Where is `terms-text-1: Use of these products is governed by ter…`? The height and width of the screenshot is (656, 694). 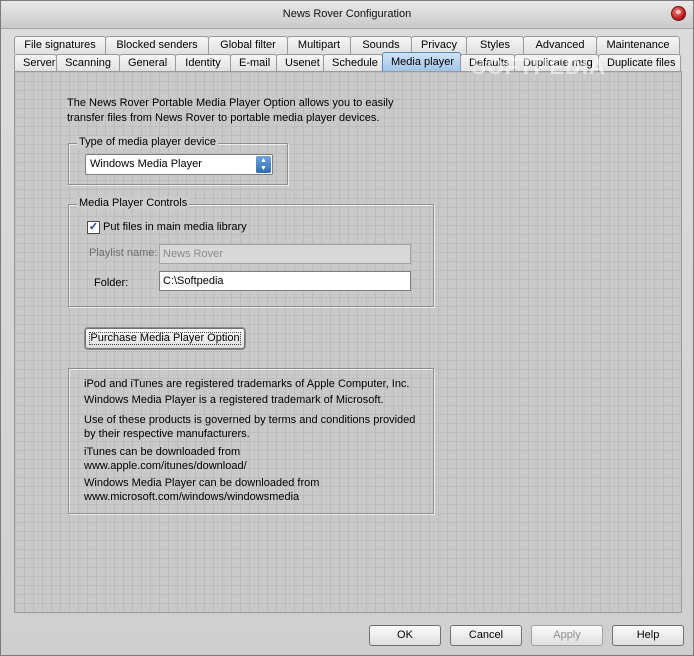
terms-text-1: Use of these products is governed by ter… is located at coordinates (250, 420).